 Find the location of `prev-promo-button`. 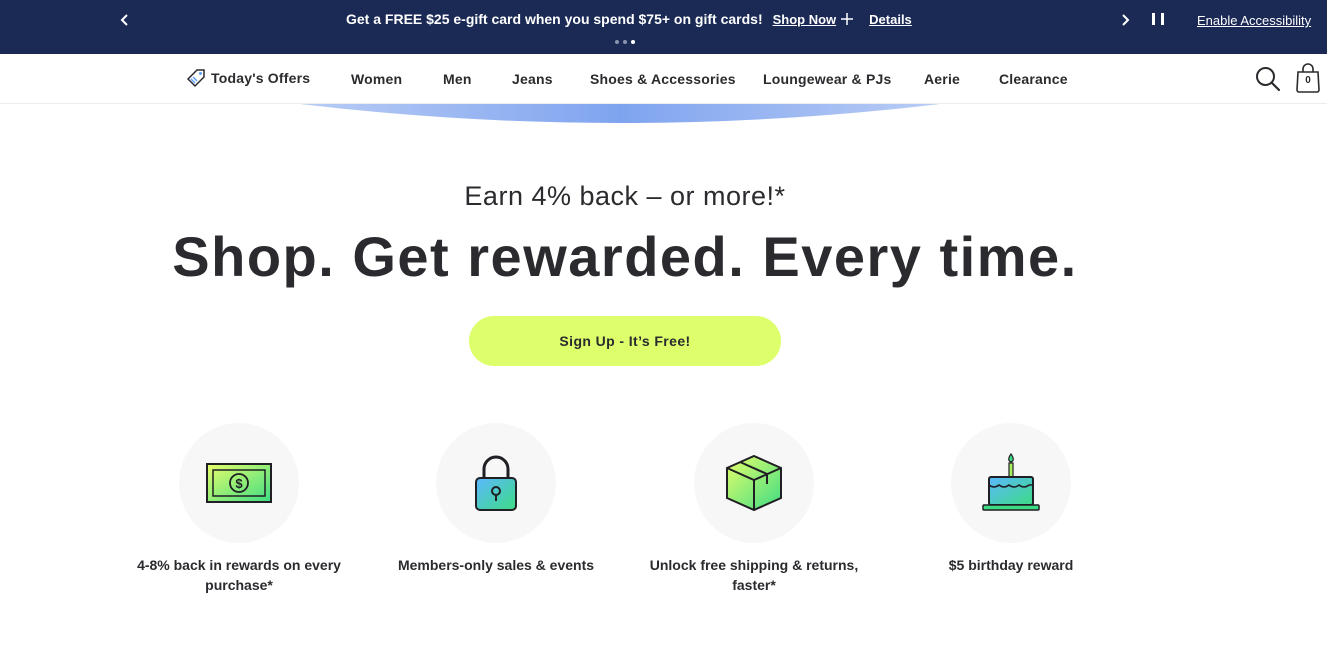

prev-promo-button is located at coordinates (125, 20).